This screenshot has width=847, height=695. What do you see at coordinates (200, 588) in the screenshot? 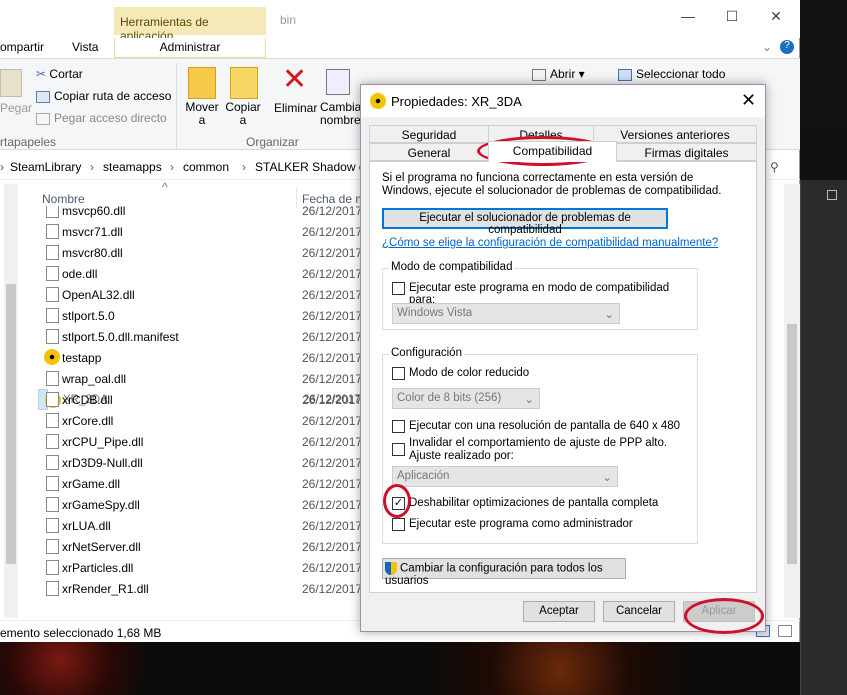
I see `file-row: xrRender_R1.dll 26/12/2017` at bounding box center [200, 588].